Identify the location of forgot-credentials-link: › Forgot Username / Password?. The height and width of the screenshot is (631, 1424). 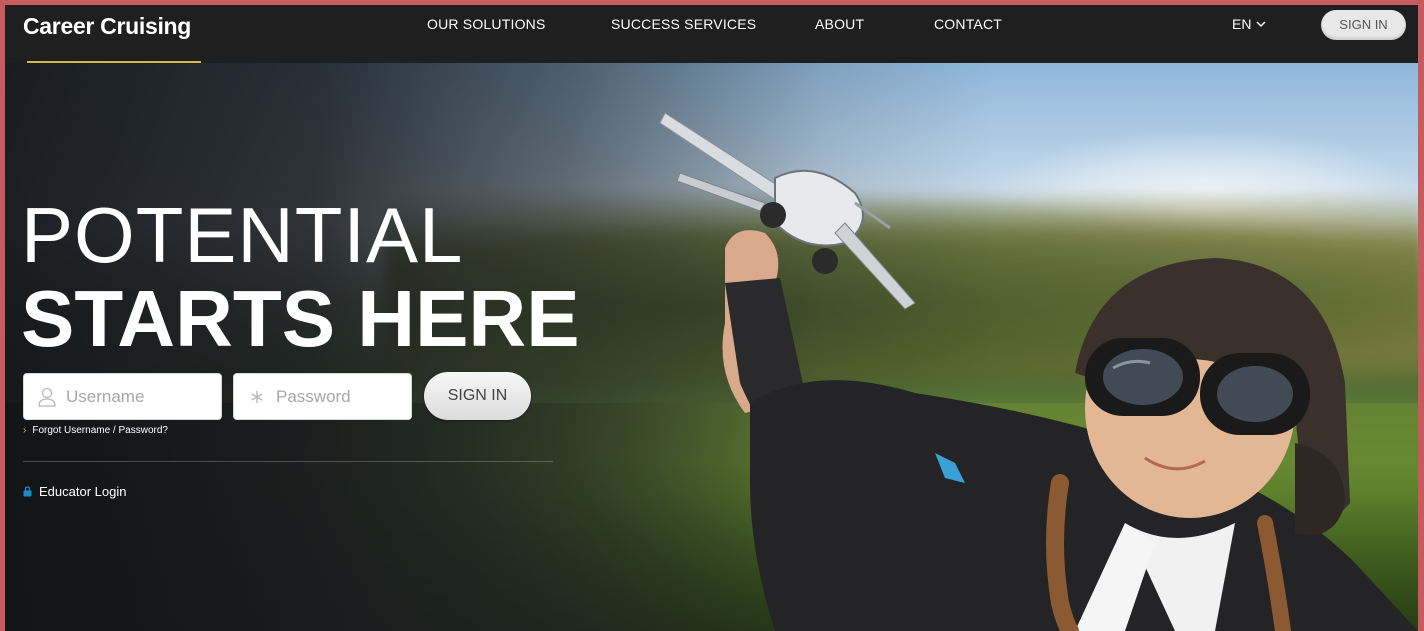
(95, 430).